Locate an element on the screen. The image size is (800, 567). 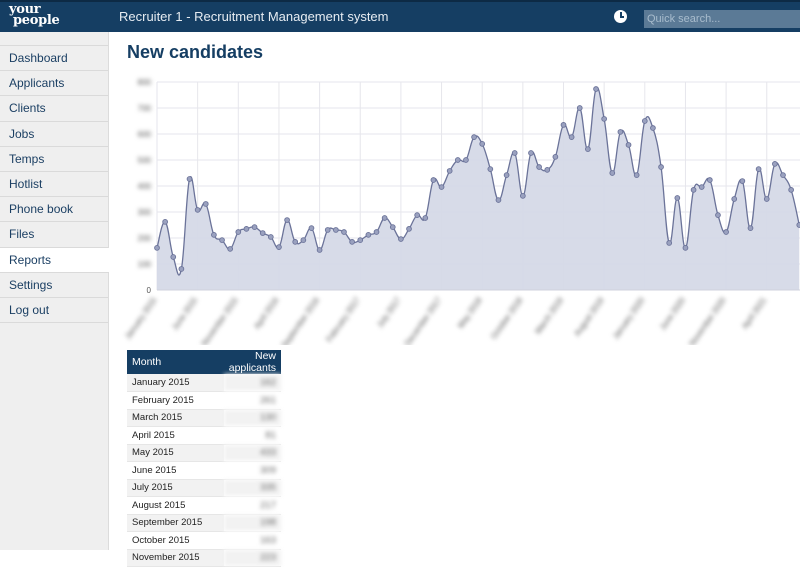
x-tick-label: December 2017 is located at coordinates (423, 320).